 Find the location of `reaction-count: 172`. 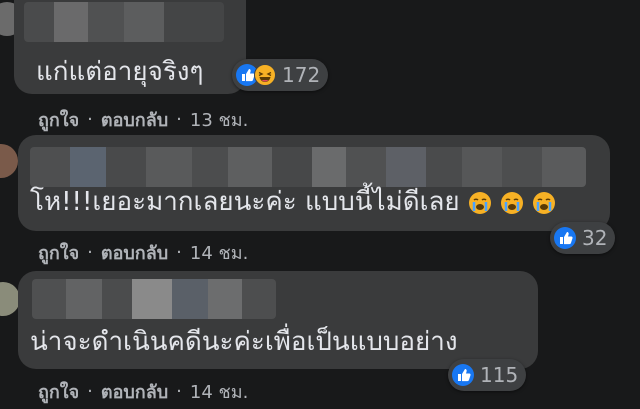

reaction-count: 172 is located at coordinates (301, 75).